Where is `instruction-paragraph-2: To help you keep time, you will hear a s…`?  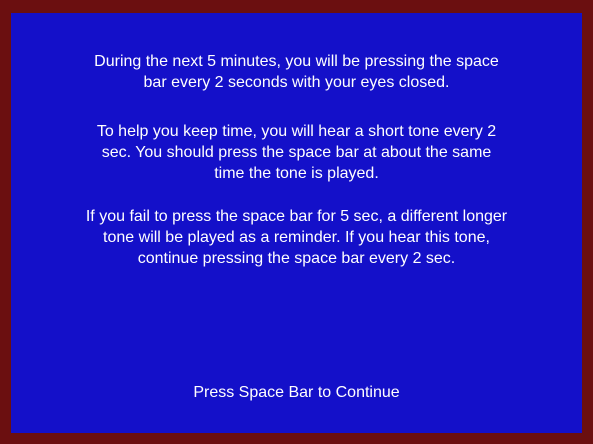 instruction-paragraph-2: To help you keep time, you will hear a s… is located at coordinates (296, 152).